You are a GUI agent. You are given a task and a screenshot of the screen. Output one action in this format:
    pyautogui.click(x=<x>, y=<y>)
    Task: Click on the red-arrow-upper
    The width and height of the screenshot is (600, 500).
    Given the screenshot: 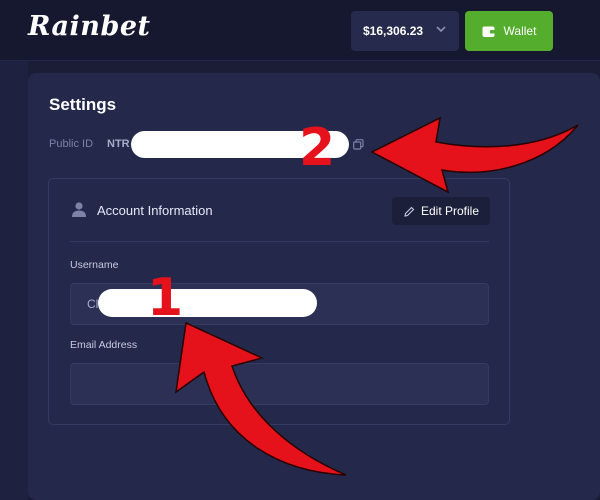 What is the action you would take?
    pyautogui.click(x=474, y=155)
    